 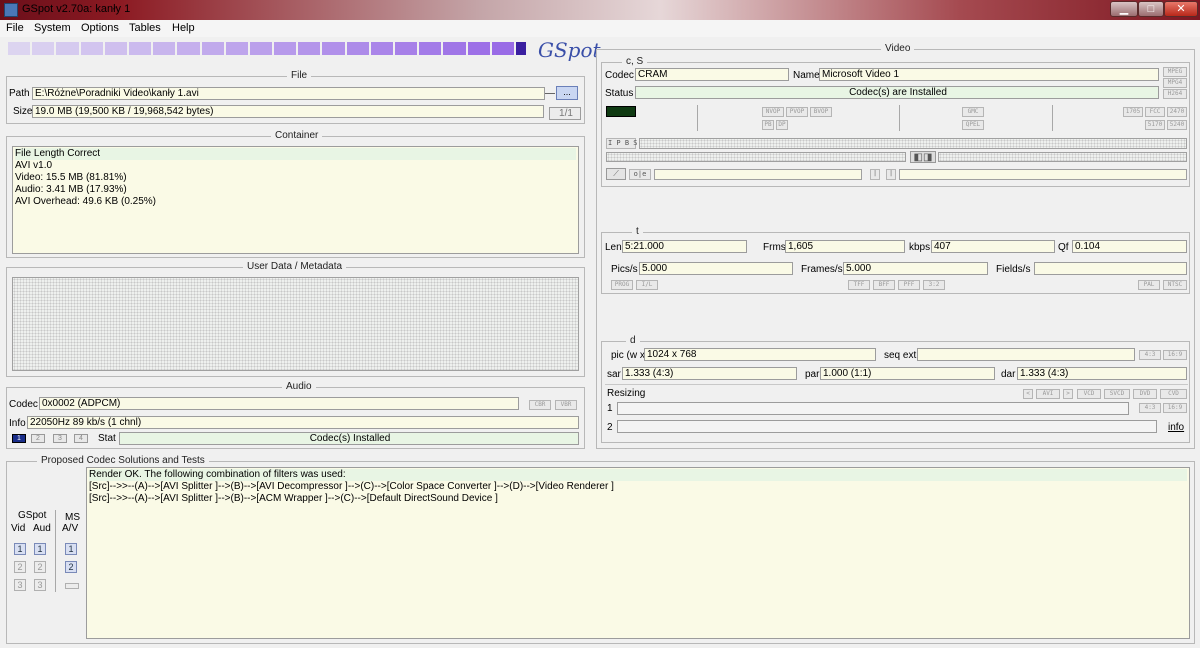 I want to click on gop-bar-top, so click(x=913, y=143).